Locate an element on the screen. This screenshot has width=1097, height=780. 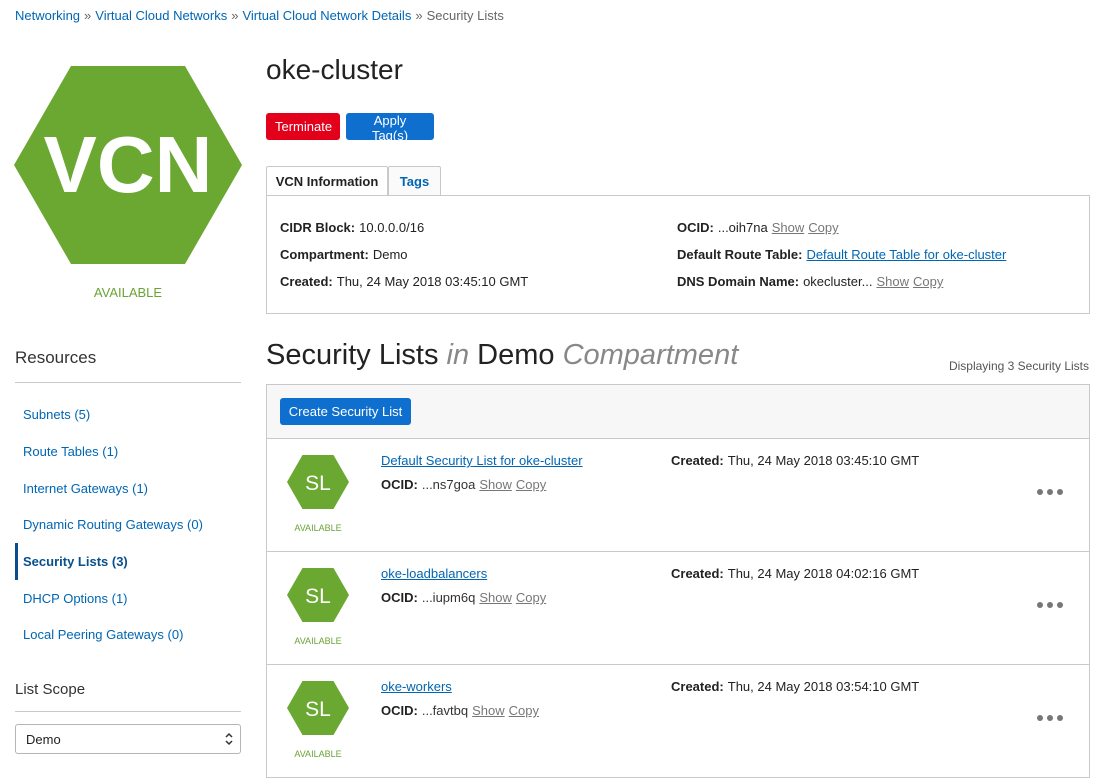
compartment-select-value: Demo is located at coordinates (43, 739).